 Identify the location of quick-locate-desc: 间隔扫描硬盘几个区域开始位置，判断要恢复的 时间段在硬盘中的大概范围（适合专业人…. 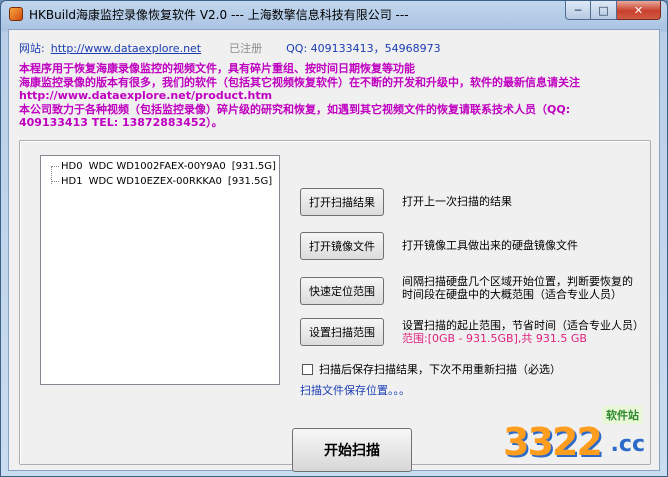
(517, 288).